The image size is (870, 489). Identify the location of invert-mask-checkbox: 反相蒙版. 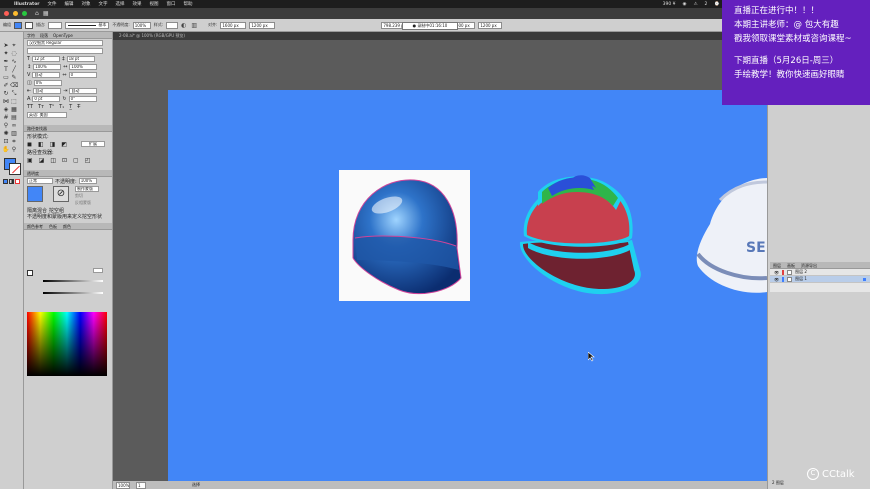
(87, 203).